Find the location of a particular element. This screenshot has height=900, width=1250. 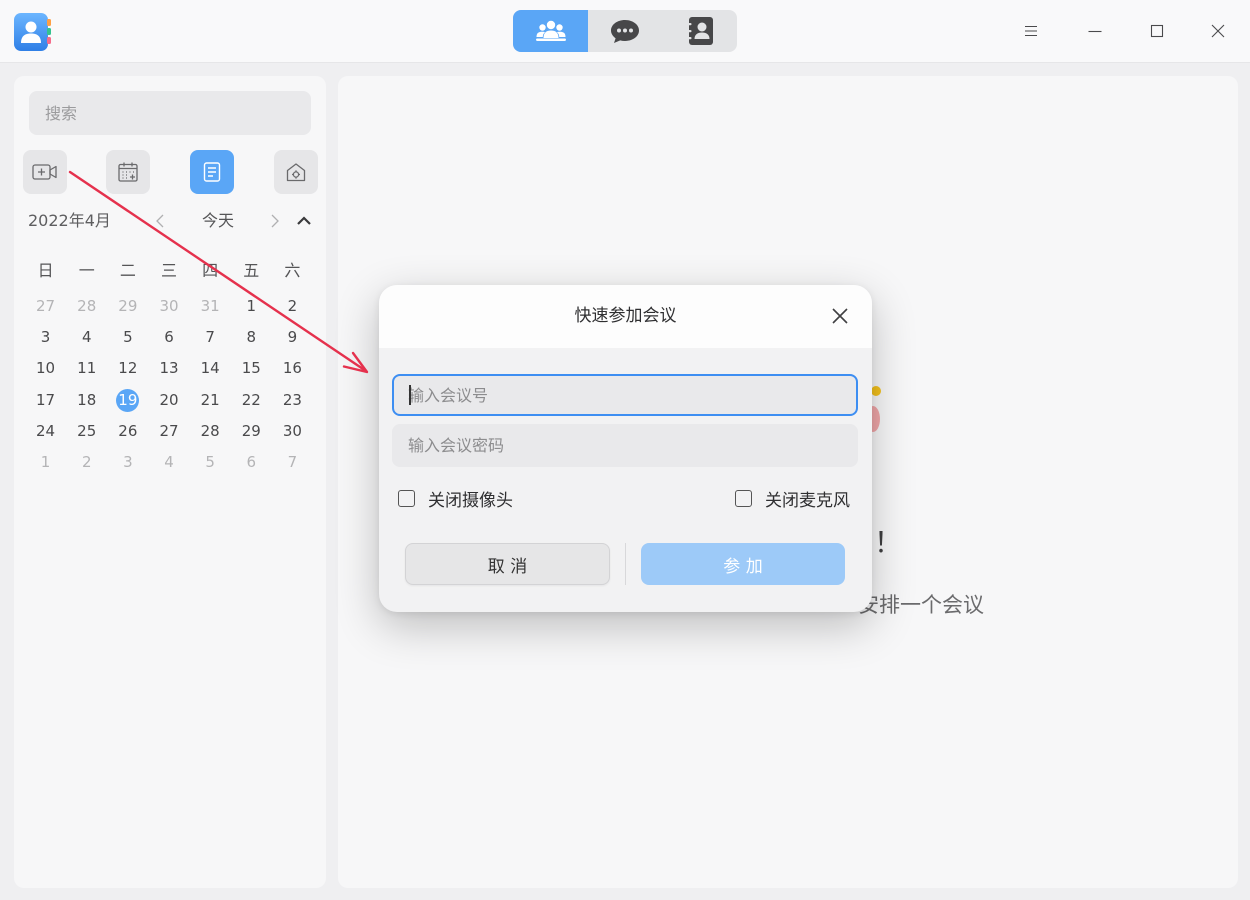

meeting-password-input is located at coordinates (625, 445).